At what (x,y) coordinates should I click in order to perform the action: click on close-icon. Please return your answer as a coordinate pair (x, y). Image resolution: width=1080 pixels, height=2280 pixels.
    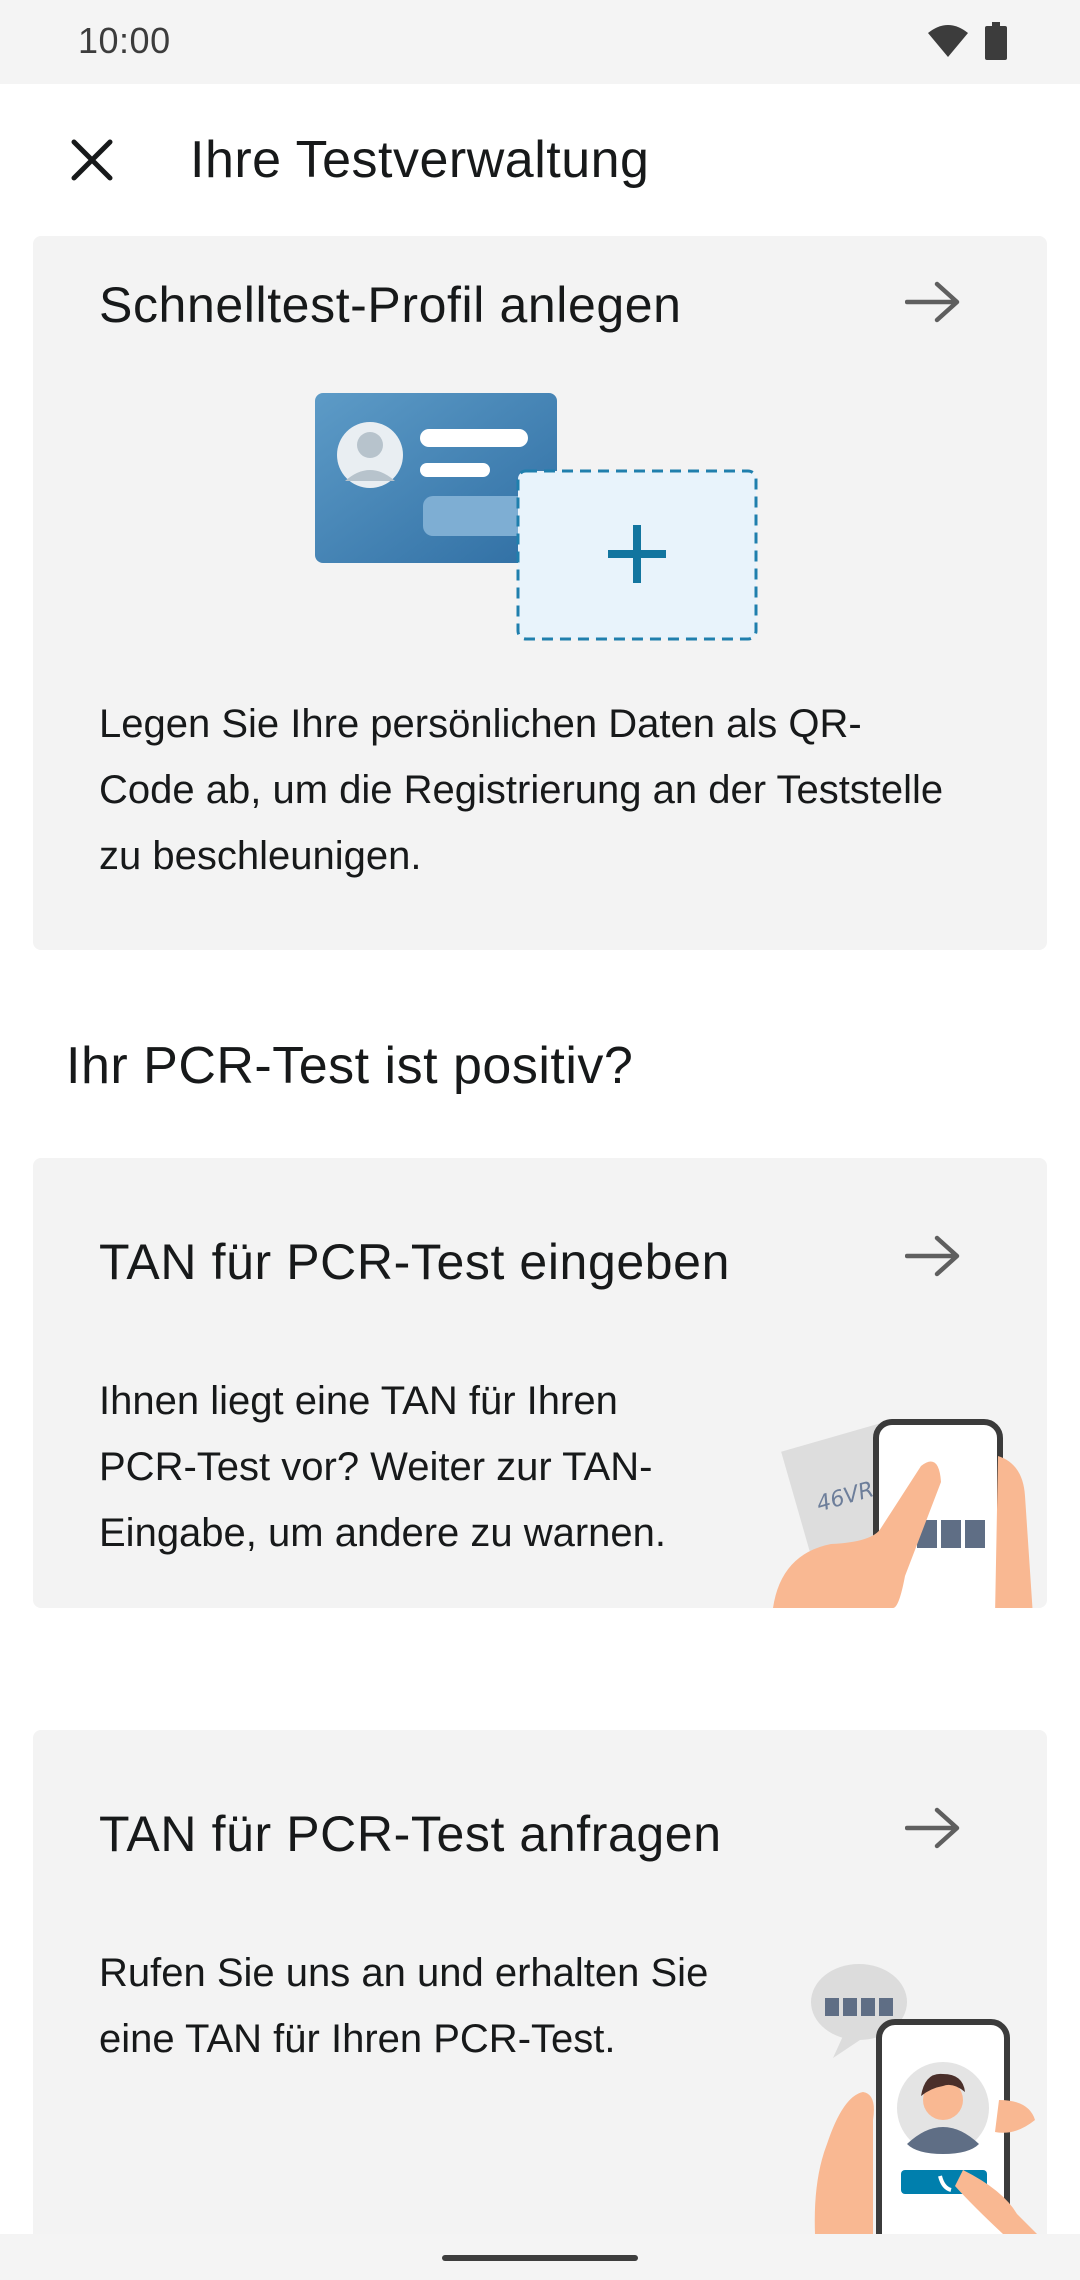
    Looking at the image, I should click on (92, 160).